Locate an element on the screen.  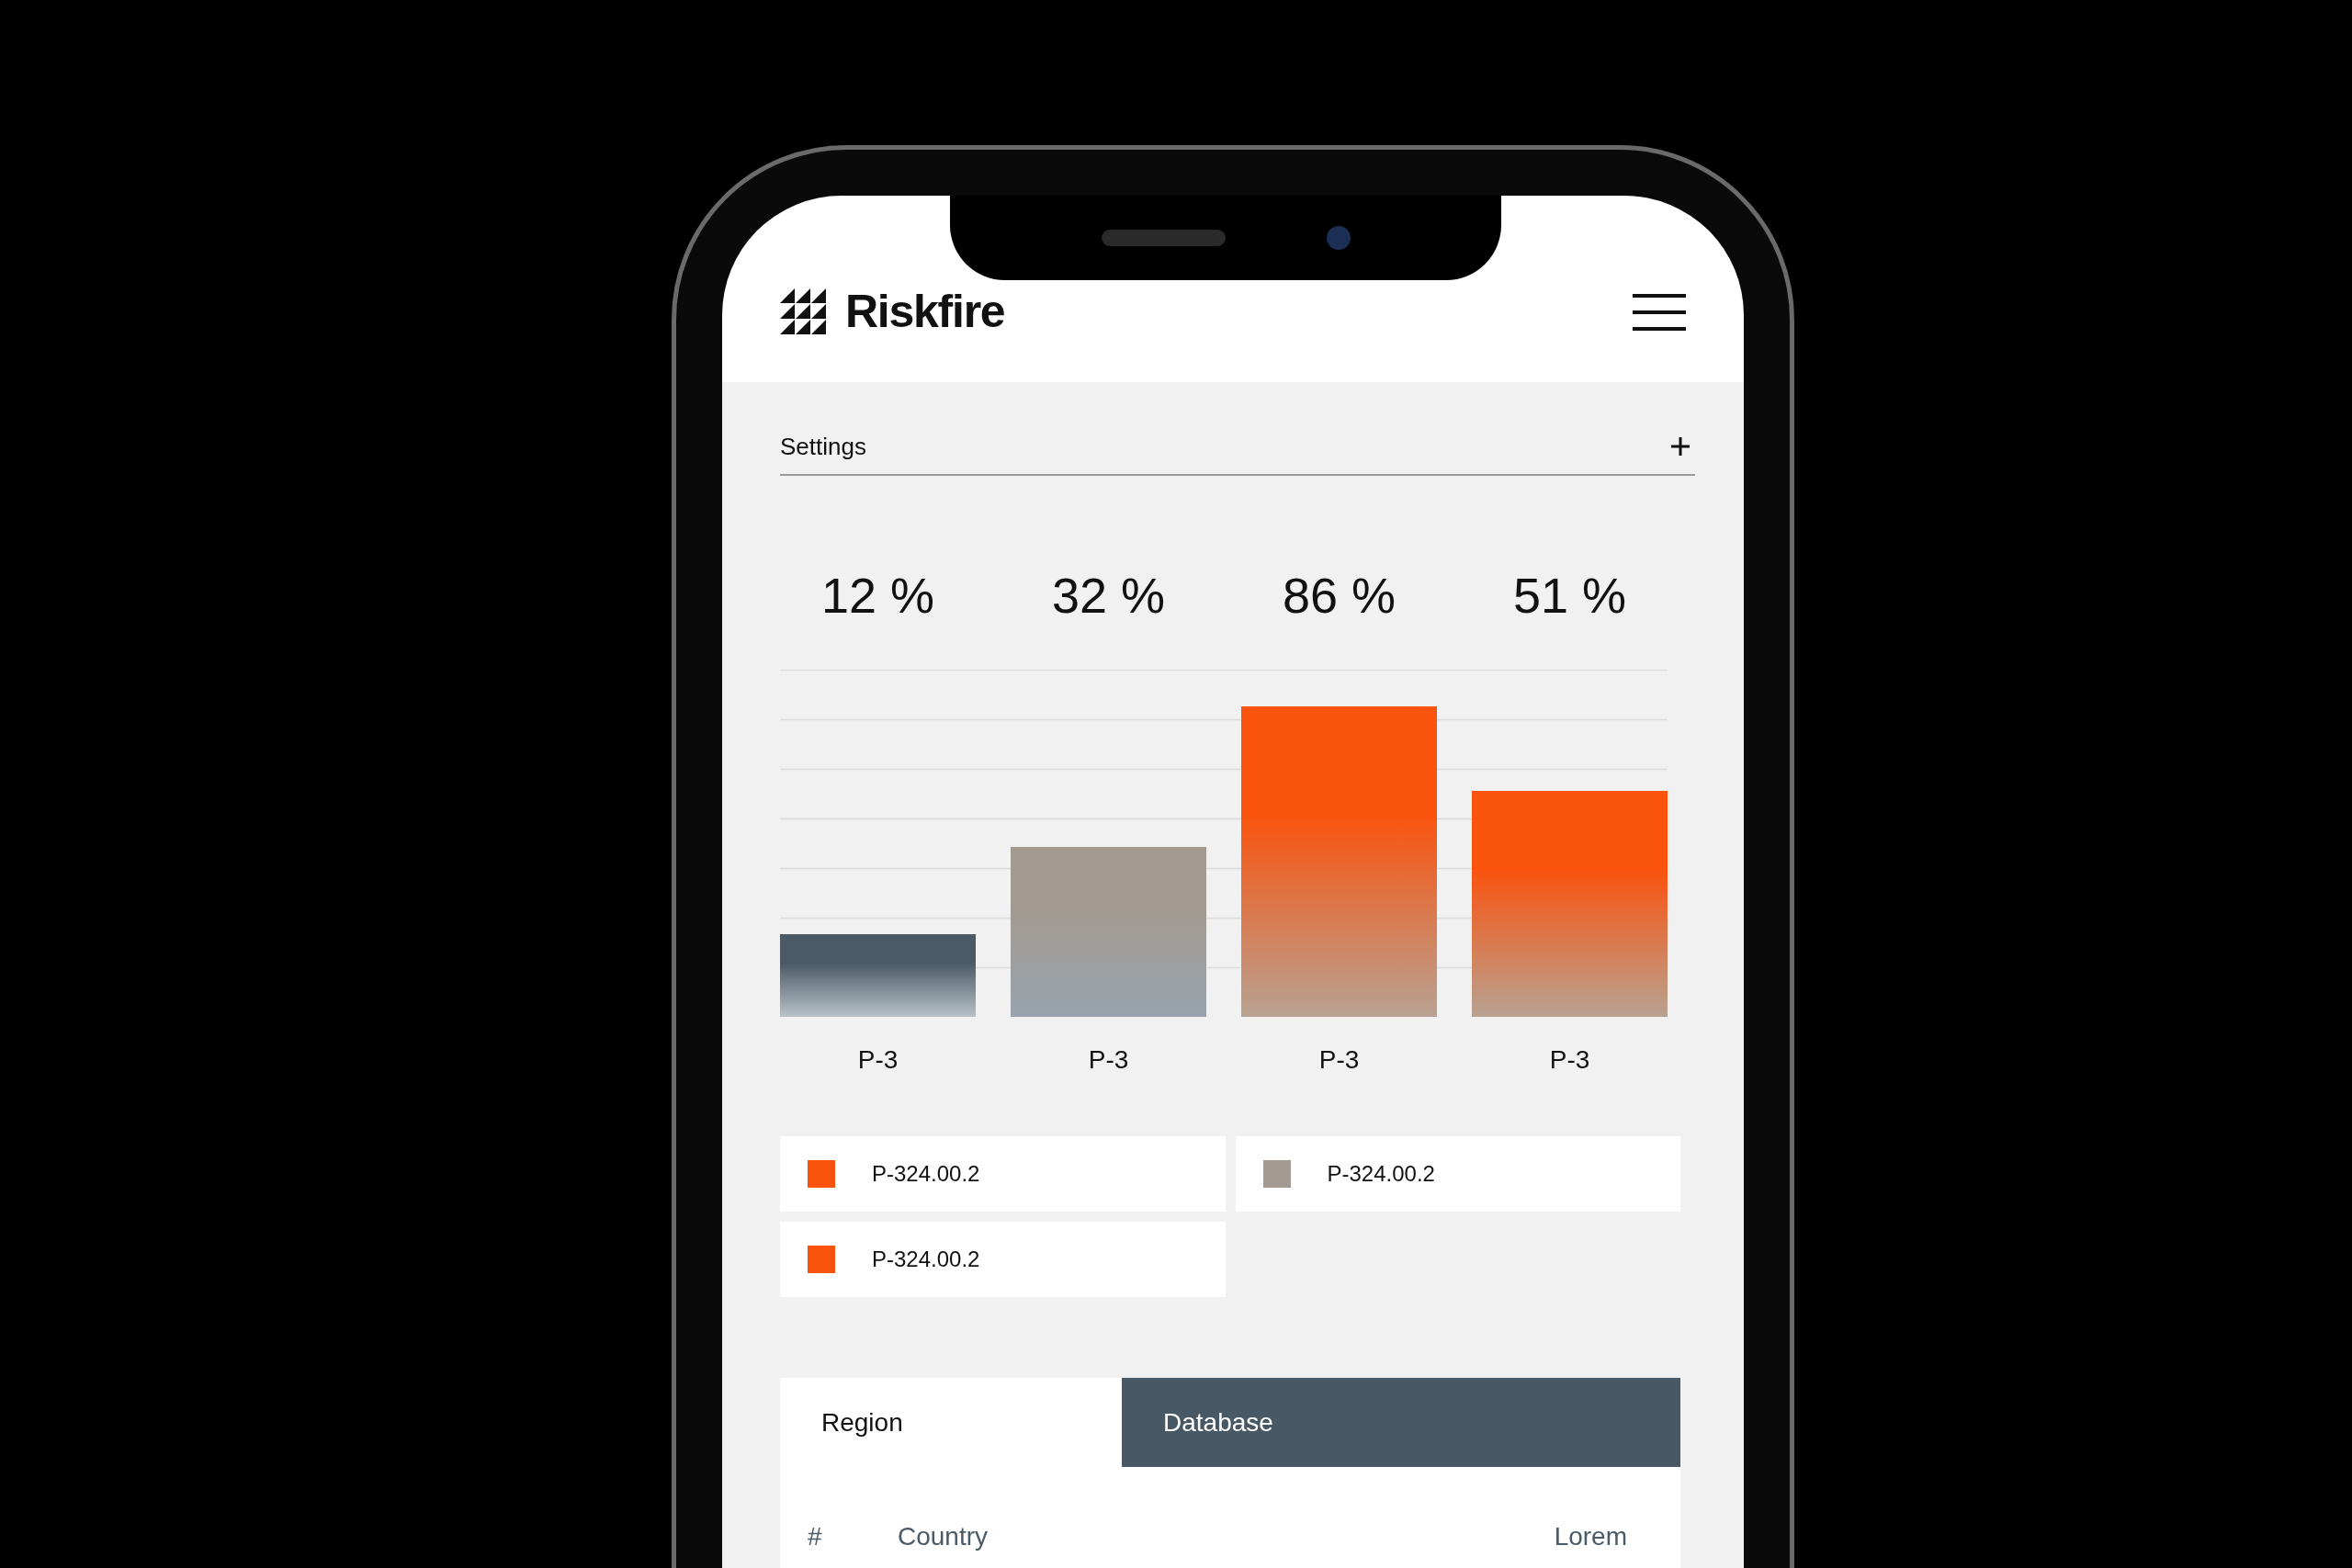
value-label: 12 % is located at coordinates (878, 596).